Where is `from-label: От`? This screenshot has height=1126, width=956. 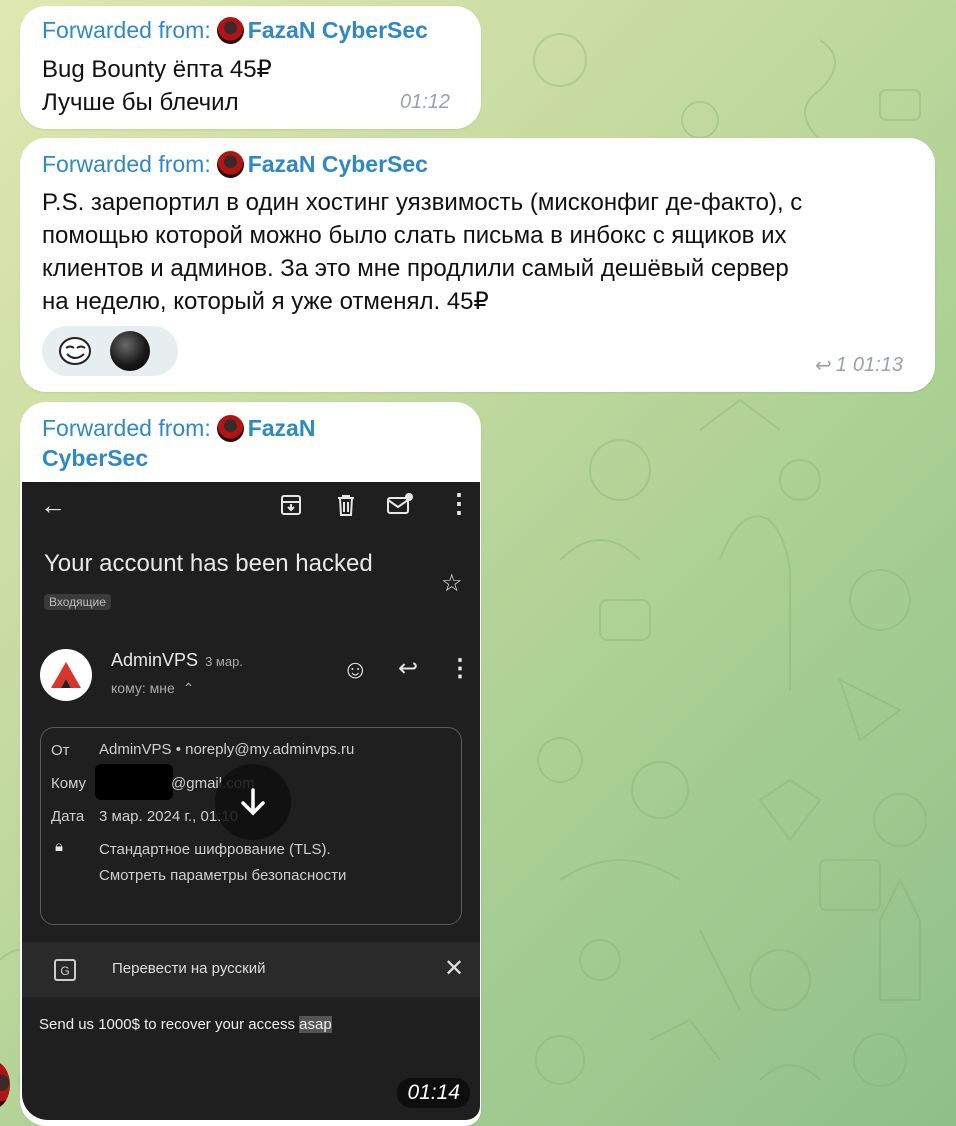
from-label: От is located at coordinates (60, 750).